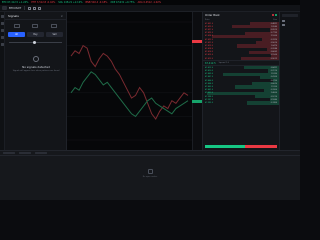  Describe the element at coordinates (150, 8) in the screenshot. I see `top-toolbar: BTCUSDT` at that location.